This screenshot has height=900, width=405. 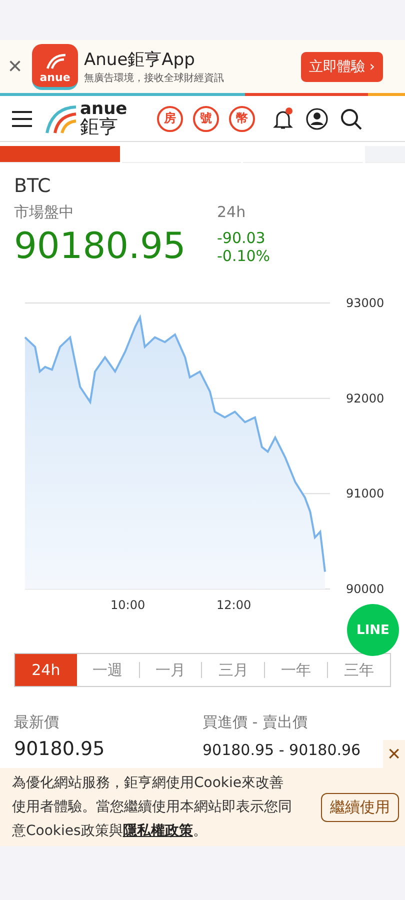 What do you see at coordinates (360, 807) in the screenshot?
I see `continue-button: 繼續使用` at bounding box center [360, 807].